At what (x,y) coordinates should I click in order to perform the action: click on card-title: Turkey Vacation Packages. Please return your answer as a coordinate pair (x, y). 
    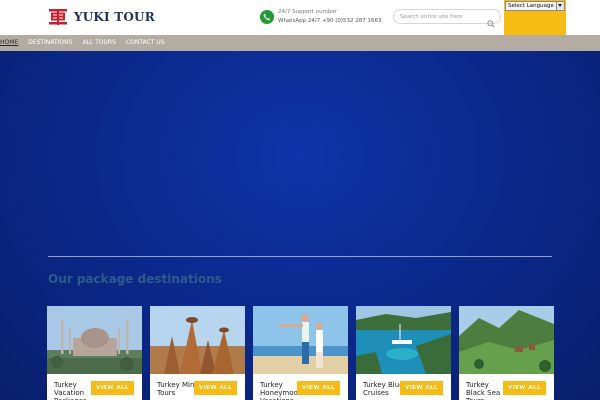
    Looking at the image, I should click on (70, 390).